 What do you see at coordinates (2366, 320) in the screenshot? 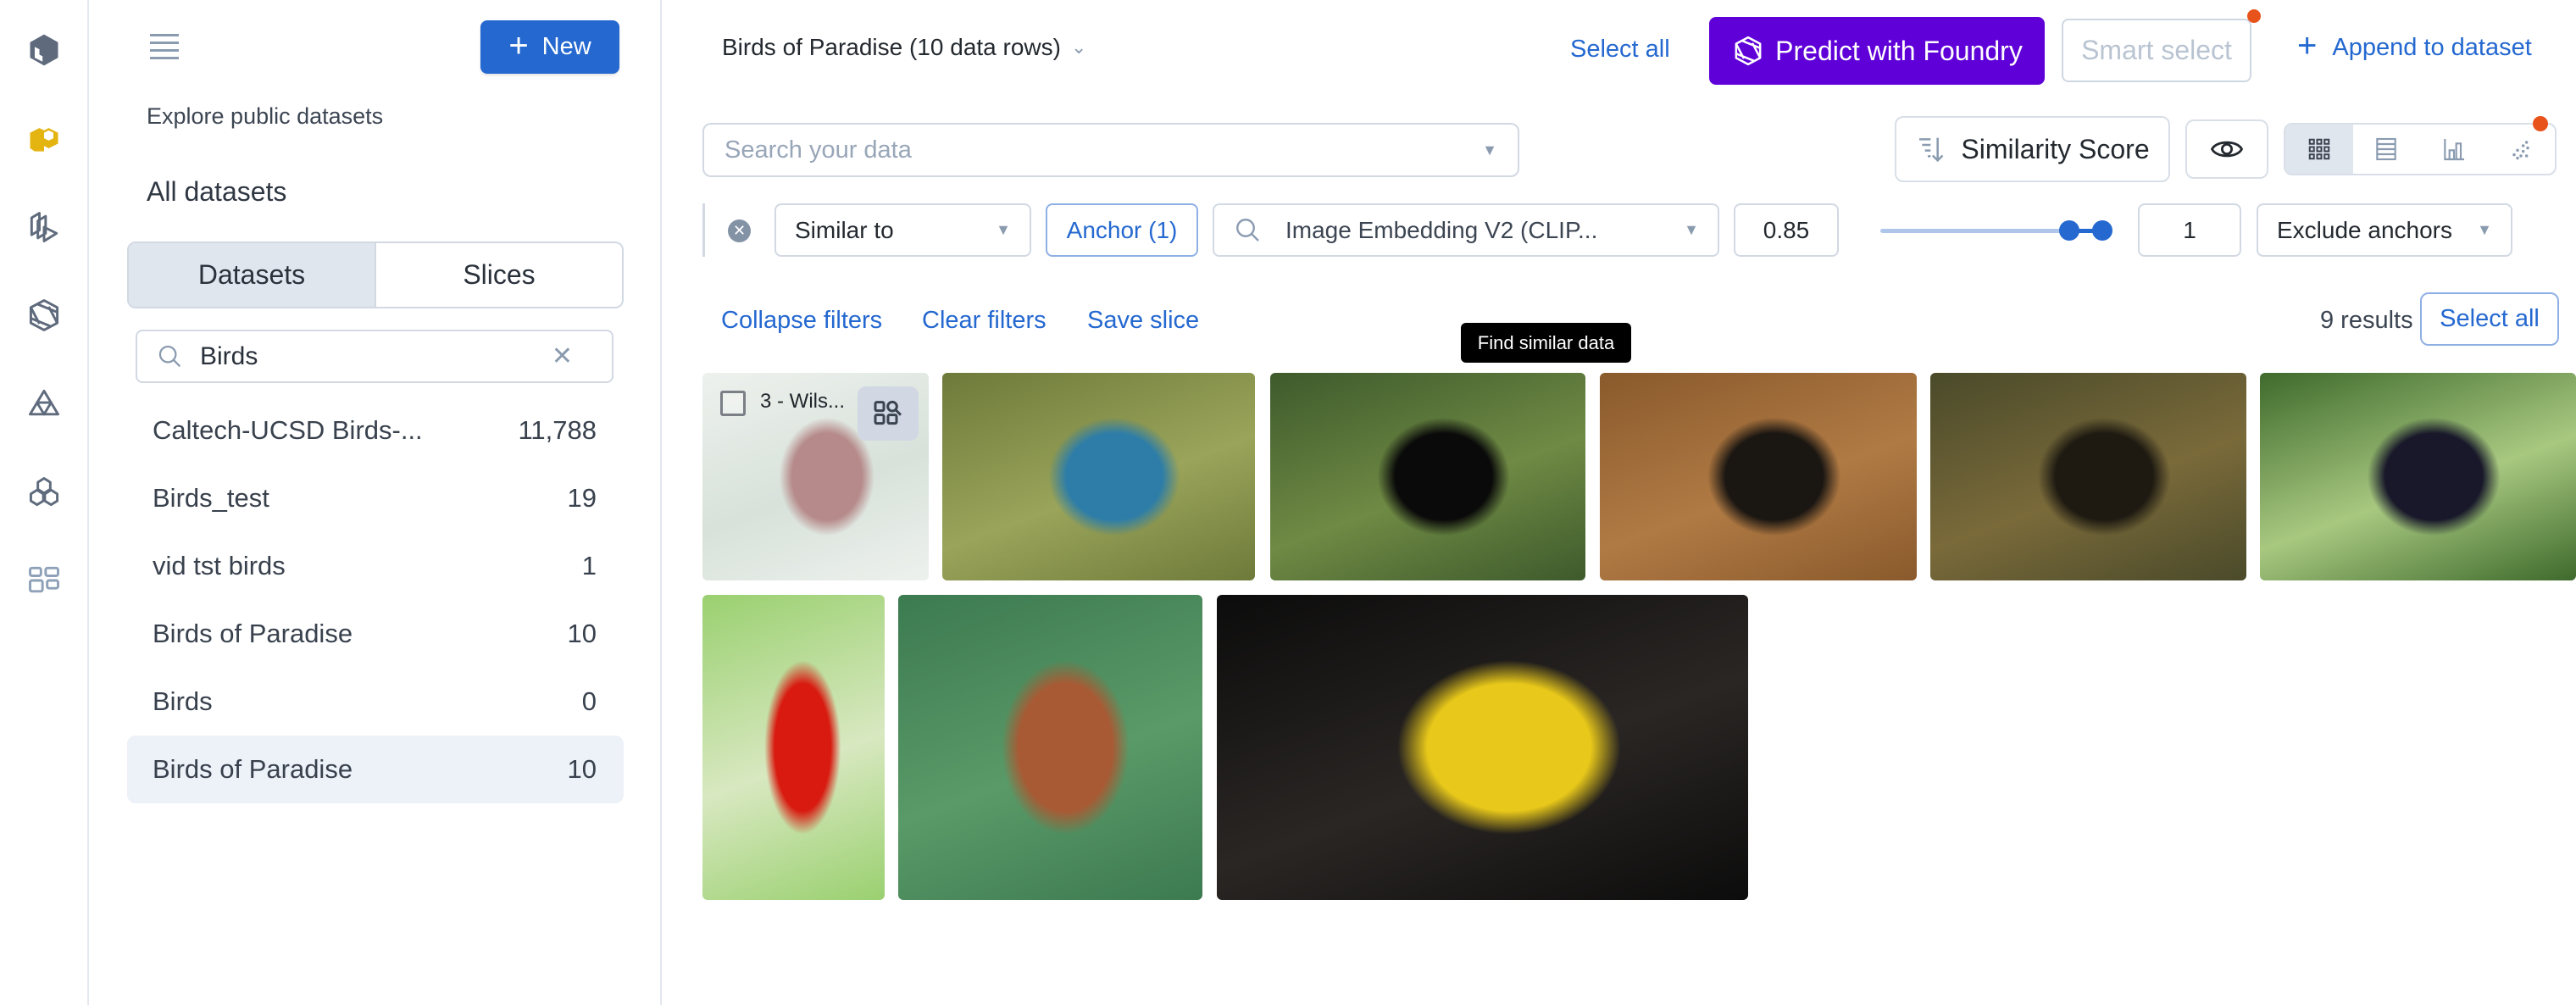
I see `results-count: 9 results` at bounding box center [2366, 320].